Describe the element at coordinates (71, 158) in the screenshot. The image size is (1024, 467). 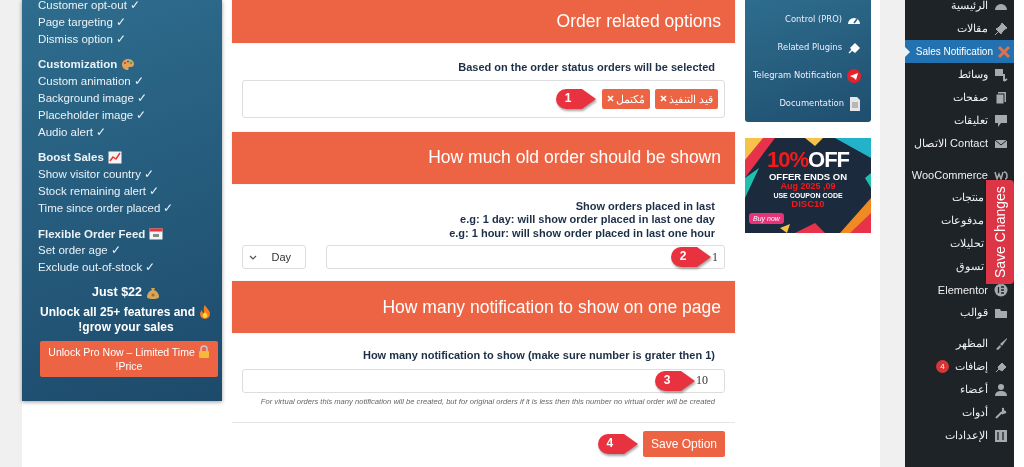
I see `feature-group-heading: Boost Sales` at that location.